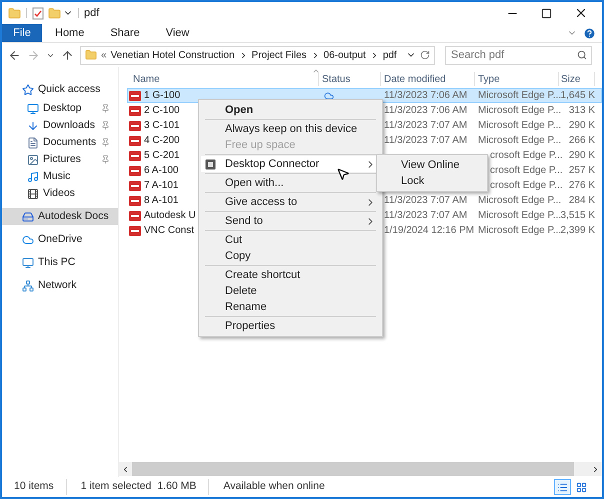 The width and height of the screenshot is (604, 499). What do you see at coordinates (546, 13) in the screenshot?
I see `maximize-icon` at bounding box center [546, 13].